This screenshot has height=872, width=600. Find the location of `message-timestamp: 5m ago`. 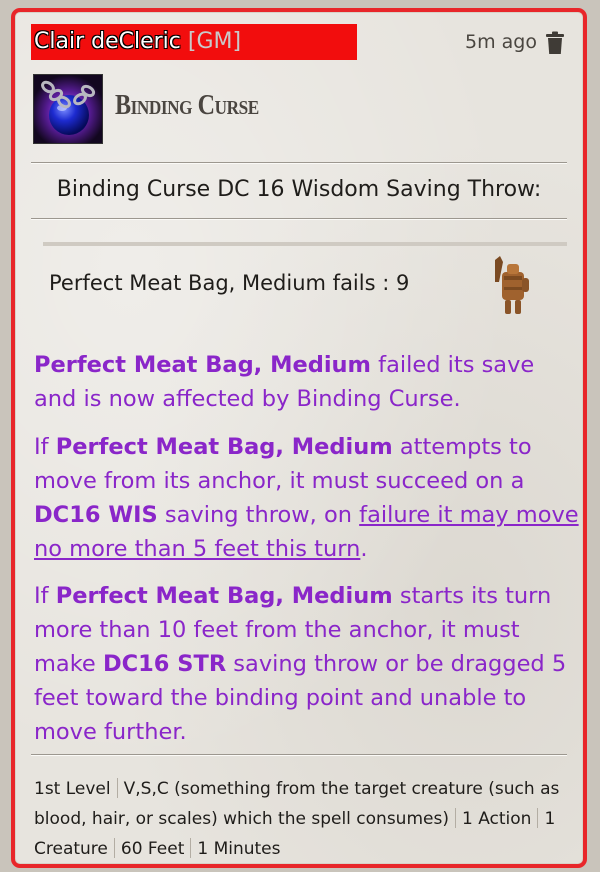

message-timestamp: 5m ago is located at coordinates (501, 42).